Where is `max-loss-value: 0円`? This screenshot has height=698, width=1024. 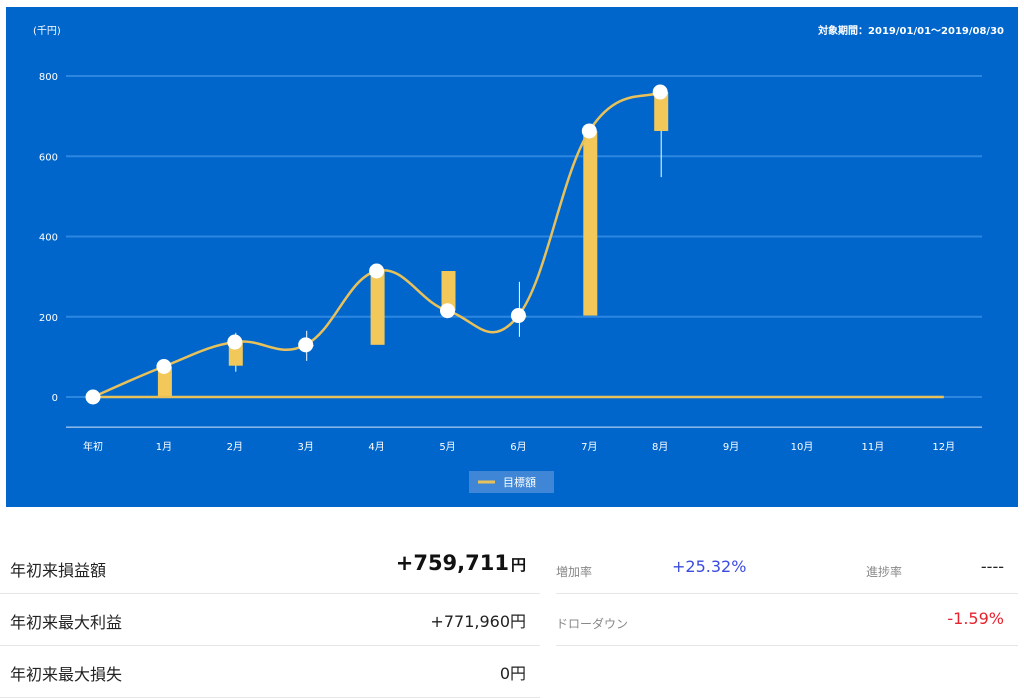
max-loss-value: 0円 is located at coordinates (512, 673).